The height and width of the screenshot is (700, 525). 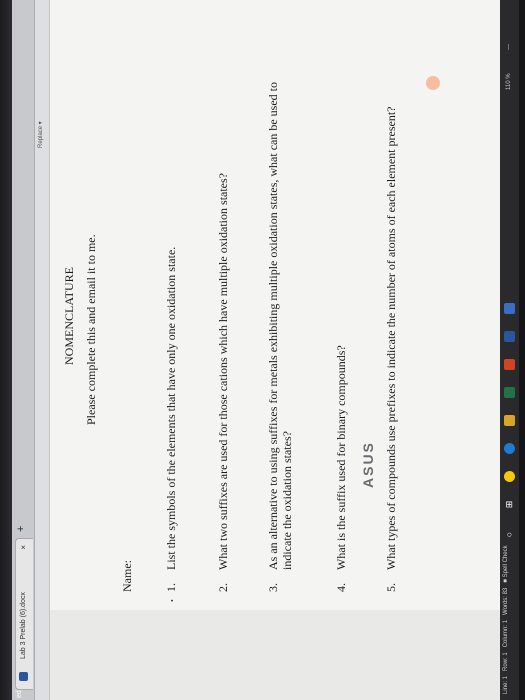 What do you see at coordinates (341, 587) in the screenshot?
I see `question-number: 4.` at bounding box center [341, 587].